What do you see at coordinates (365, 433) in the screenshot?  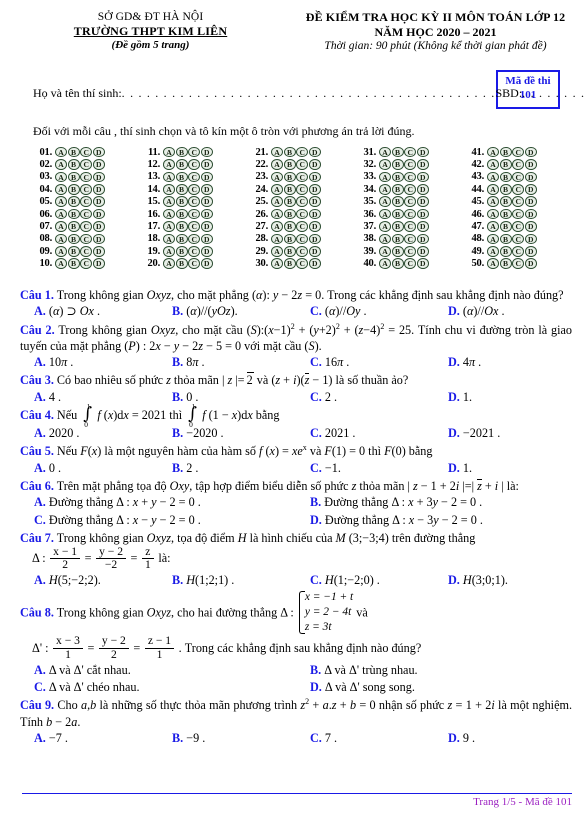 I see `option-c: C. 2021 .` at bounding box center [365, 433].